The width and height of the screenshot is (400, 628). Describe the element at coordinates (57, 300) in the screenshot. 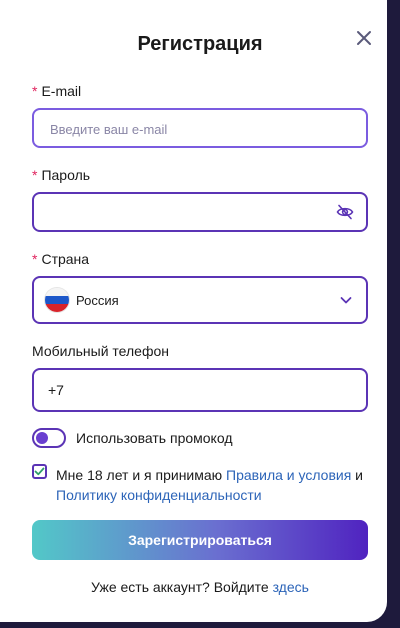

I see `russia-flag-icon` at that location.